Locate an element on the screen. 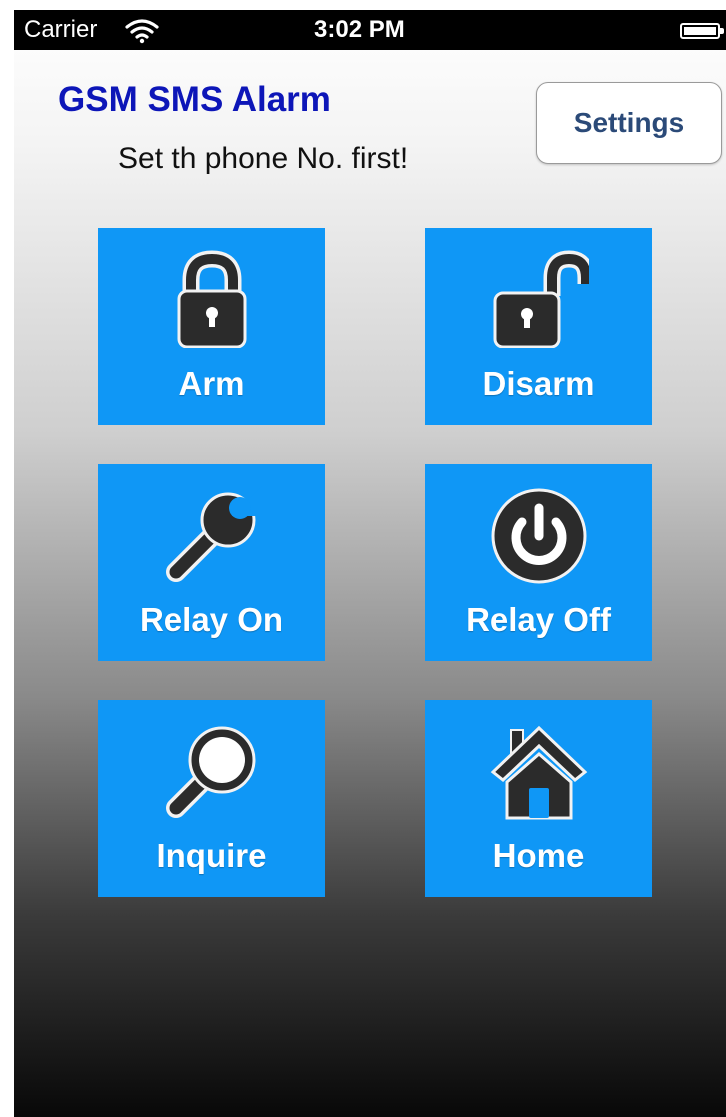  disarm-label: Disarm is located at coordinates (538, 383).